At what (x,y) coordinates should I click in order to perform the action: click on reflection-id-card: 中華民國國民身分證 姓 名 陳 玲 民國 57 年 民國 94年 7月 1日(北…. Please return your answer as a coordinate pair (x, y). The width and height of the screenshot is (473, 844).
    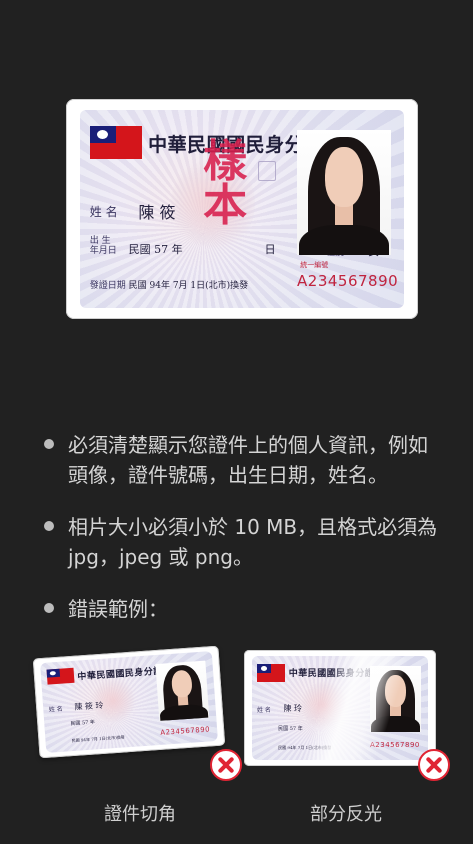
    Looking at the image, I should click on (340, 708).